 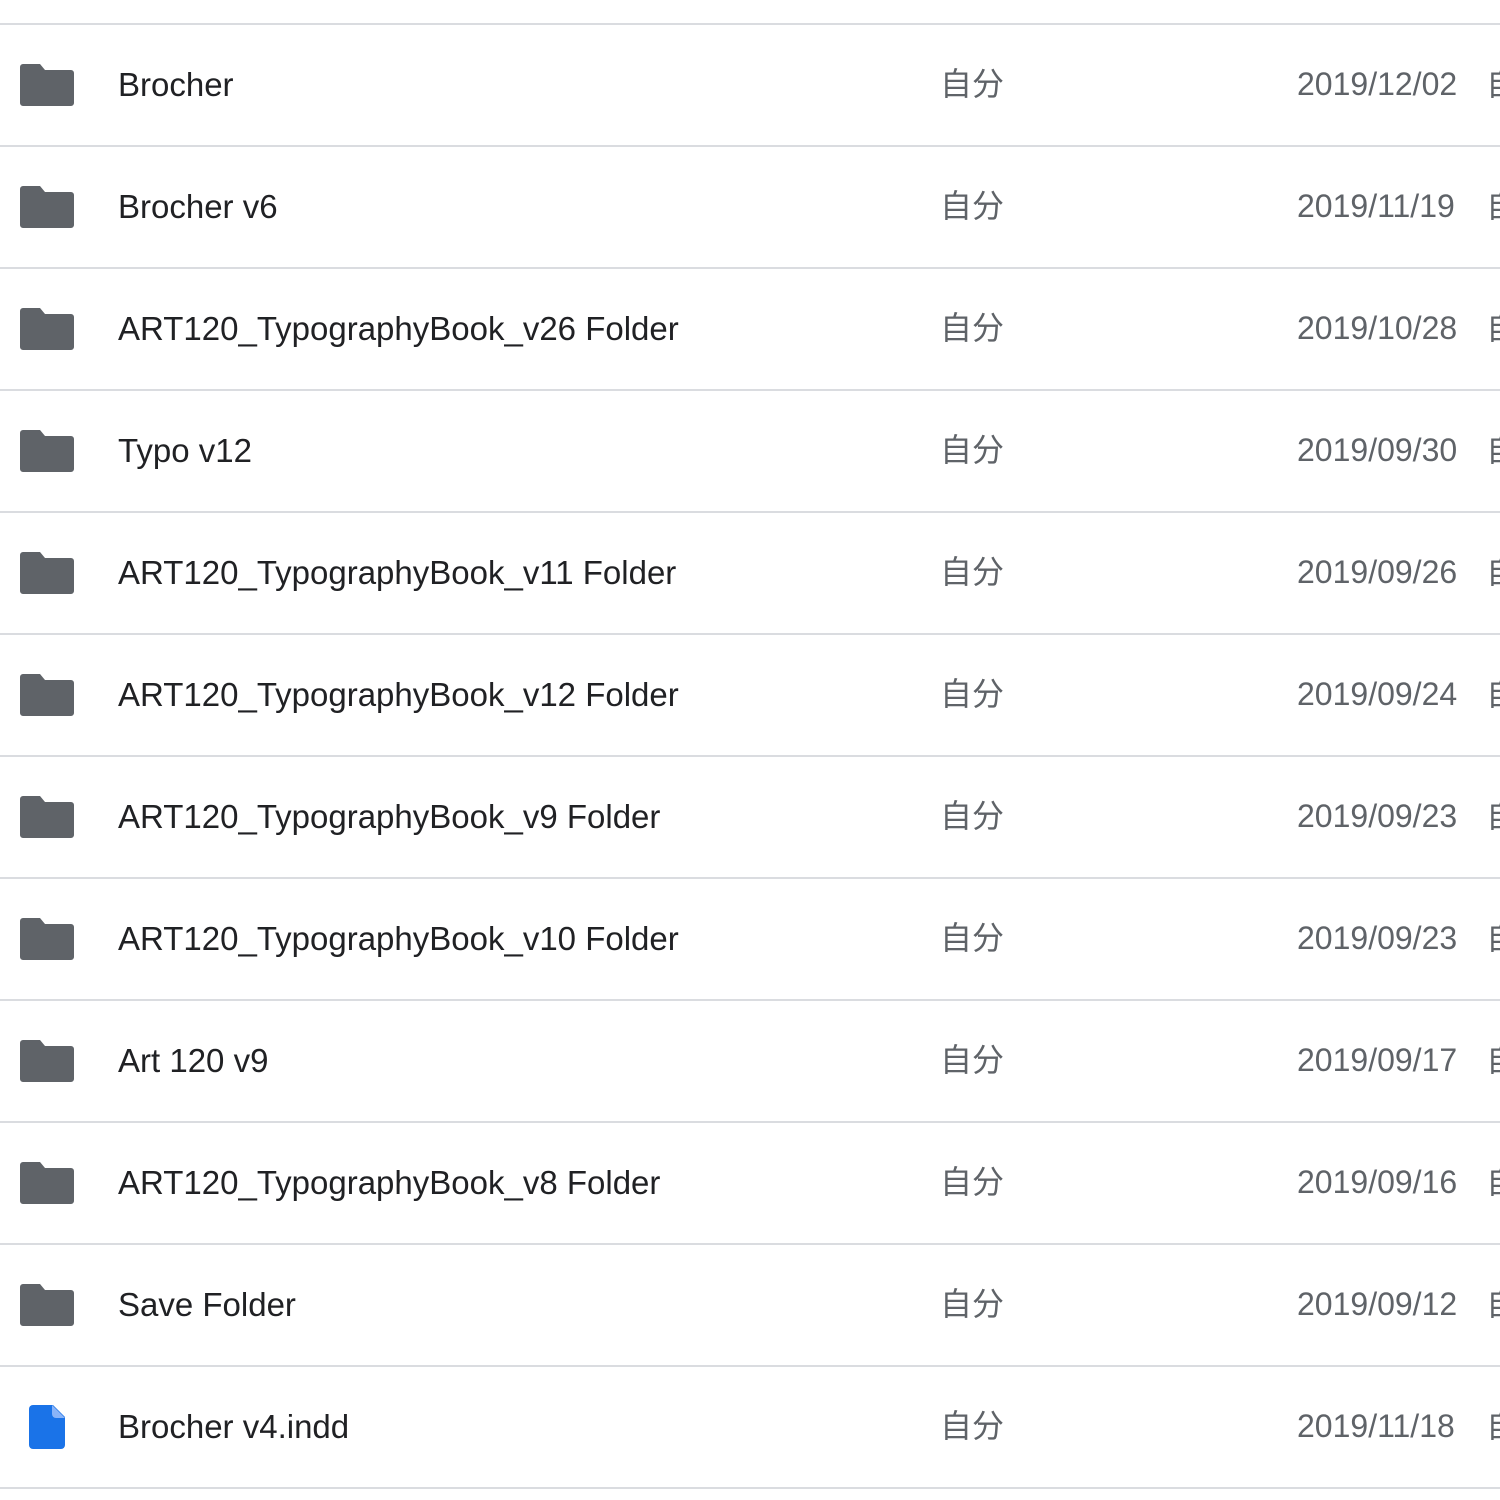 I want to click on list-item: Art 120 v9 自分 2019/09/17 自, so click(x=750, y=1062).